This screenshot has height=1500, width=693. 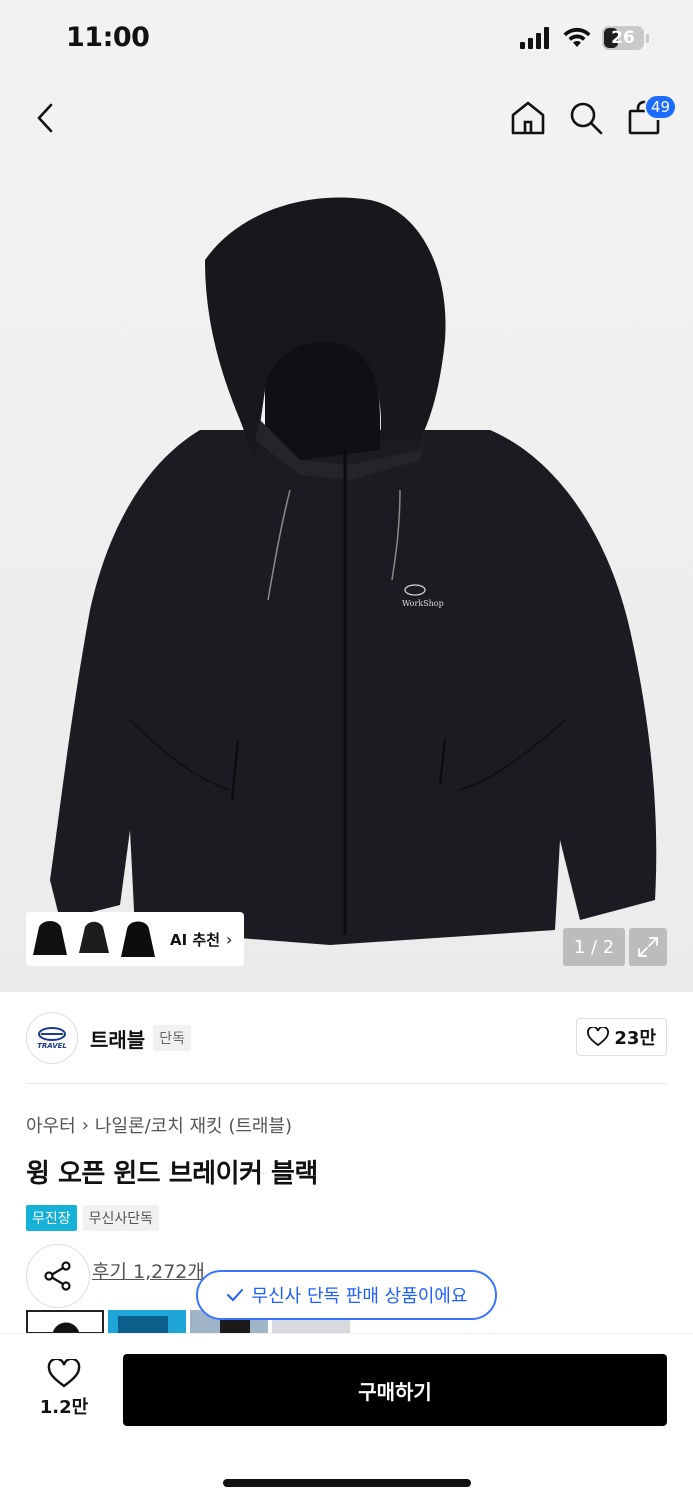 I want to click on ai-recommendation-button: AI 추천 ›, so click(x=135, y=939).